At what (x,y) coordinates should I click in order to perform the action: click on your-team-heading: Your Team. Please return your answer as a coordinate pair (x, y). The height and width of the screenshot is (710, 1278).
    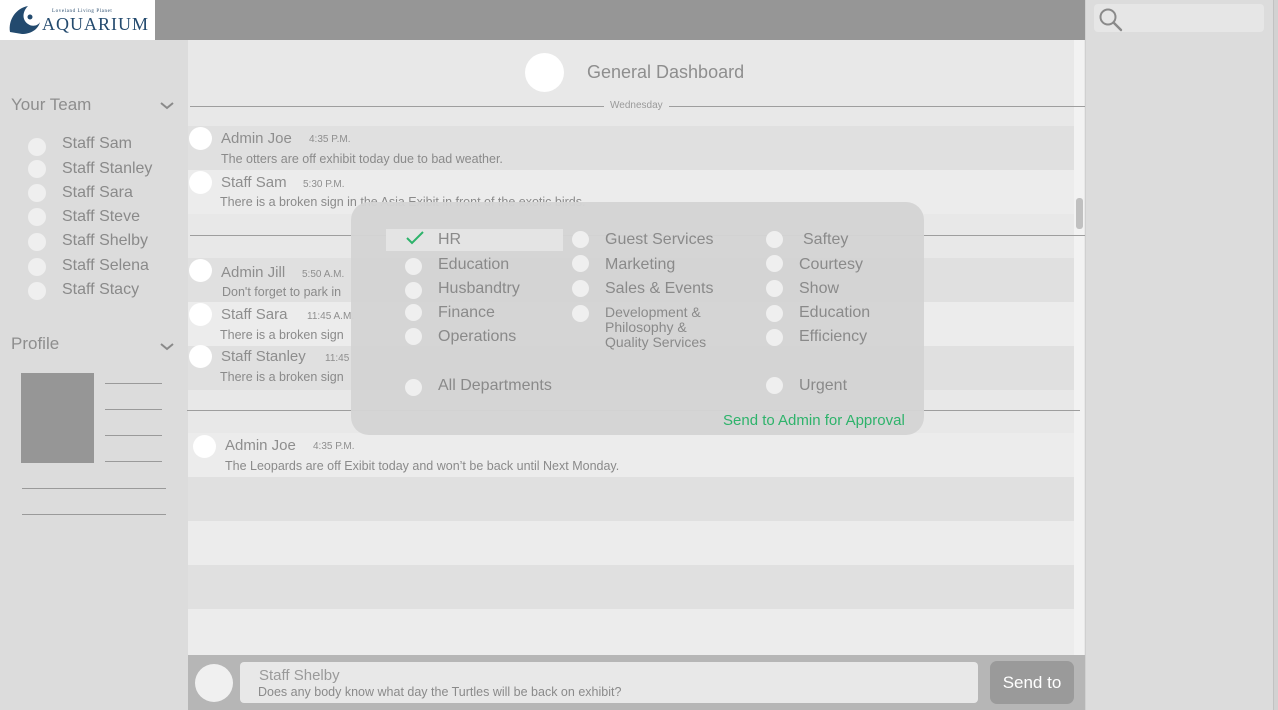
    Looking at the image, I should click on (51, 104).